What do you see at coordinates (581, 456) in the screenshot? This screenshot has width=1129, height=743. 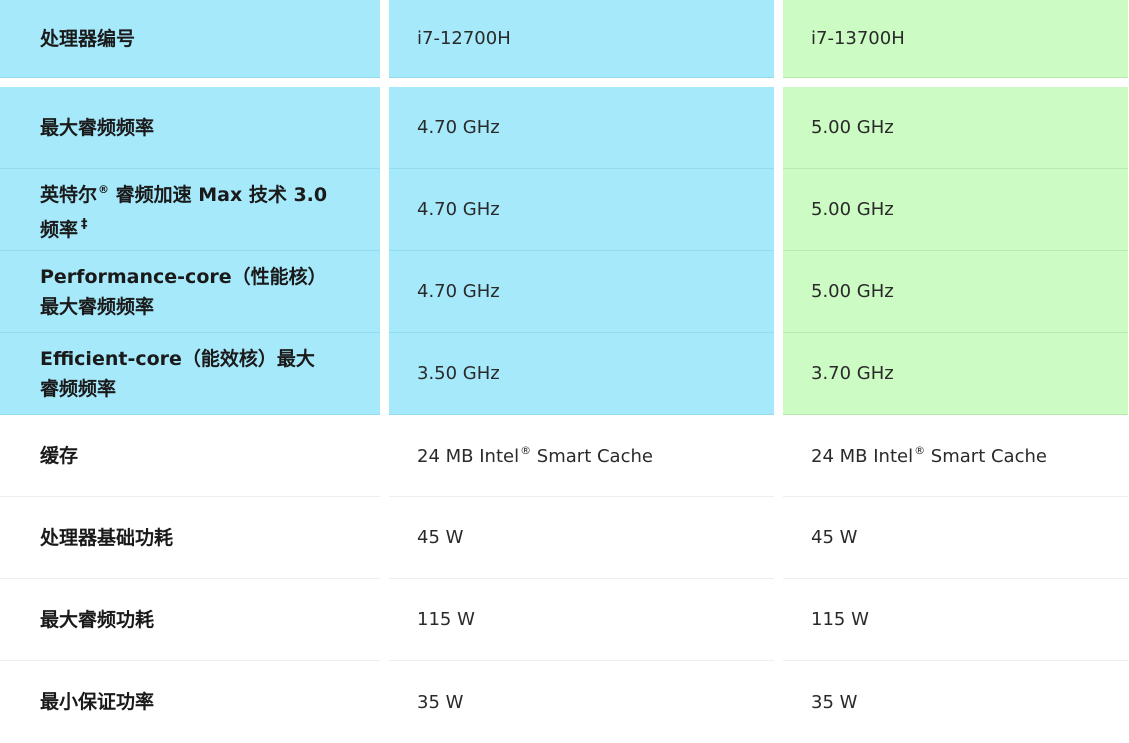 I see `cell-i7-12700h-cache: 24 MB Intel® Smart Cache` at bounding box center [581, 456].